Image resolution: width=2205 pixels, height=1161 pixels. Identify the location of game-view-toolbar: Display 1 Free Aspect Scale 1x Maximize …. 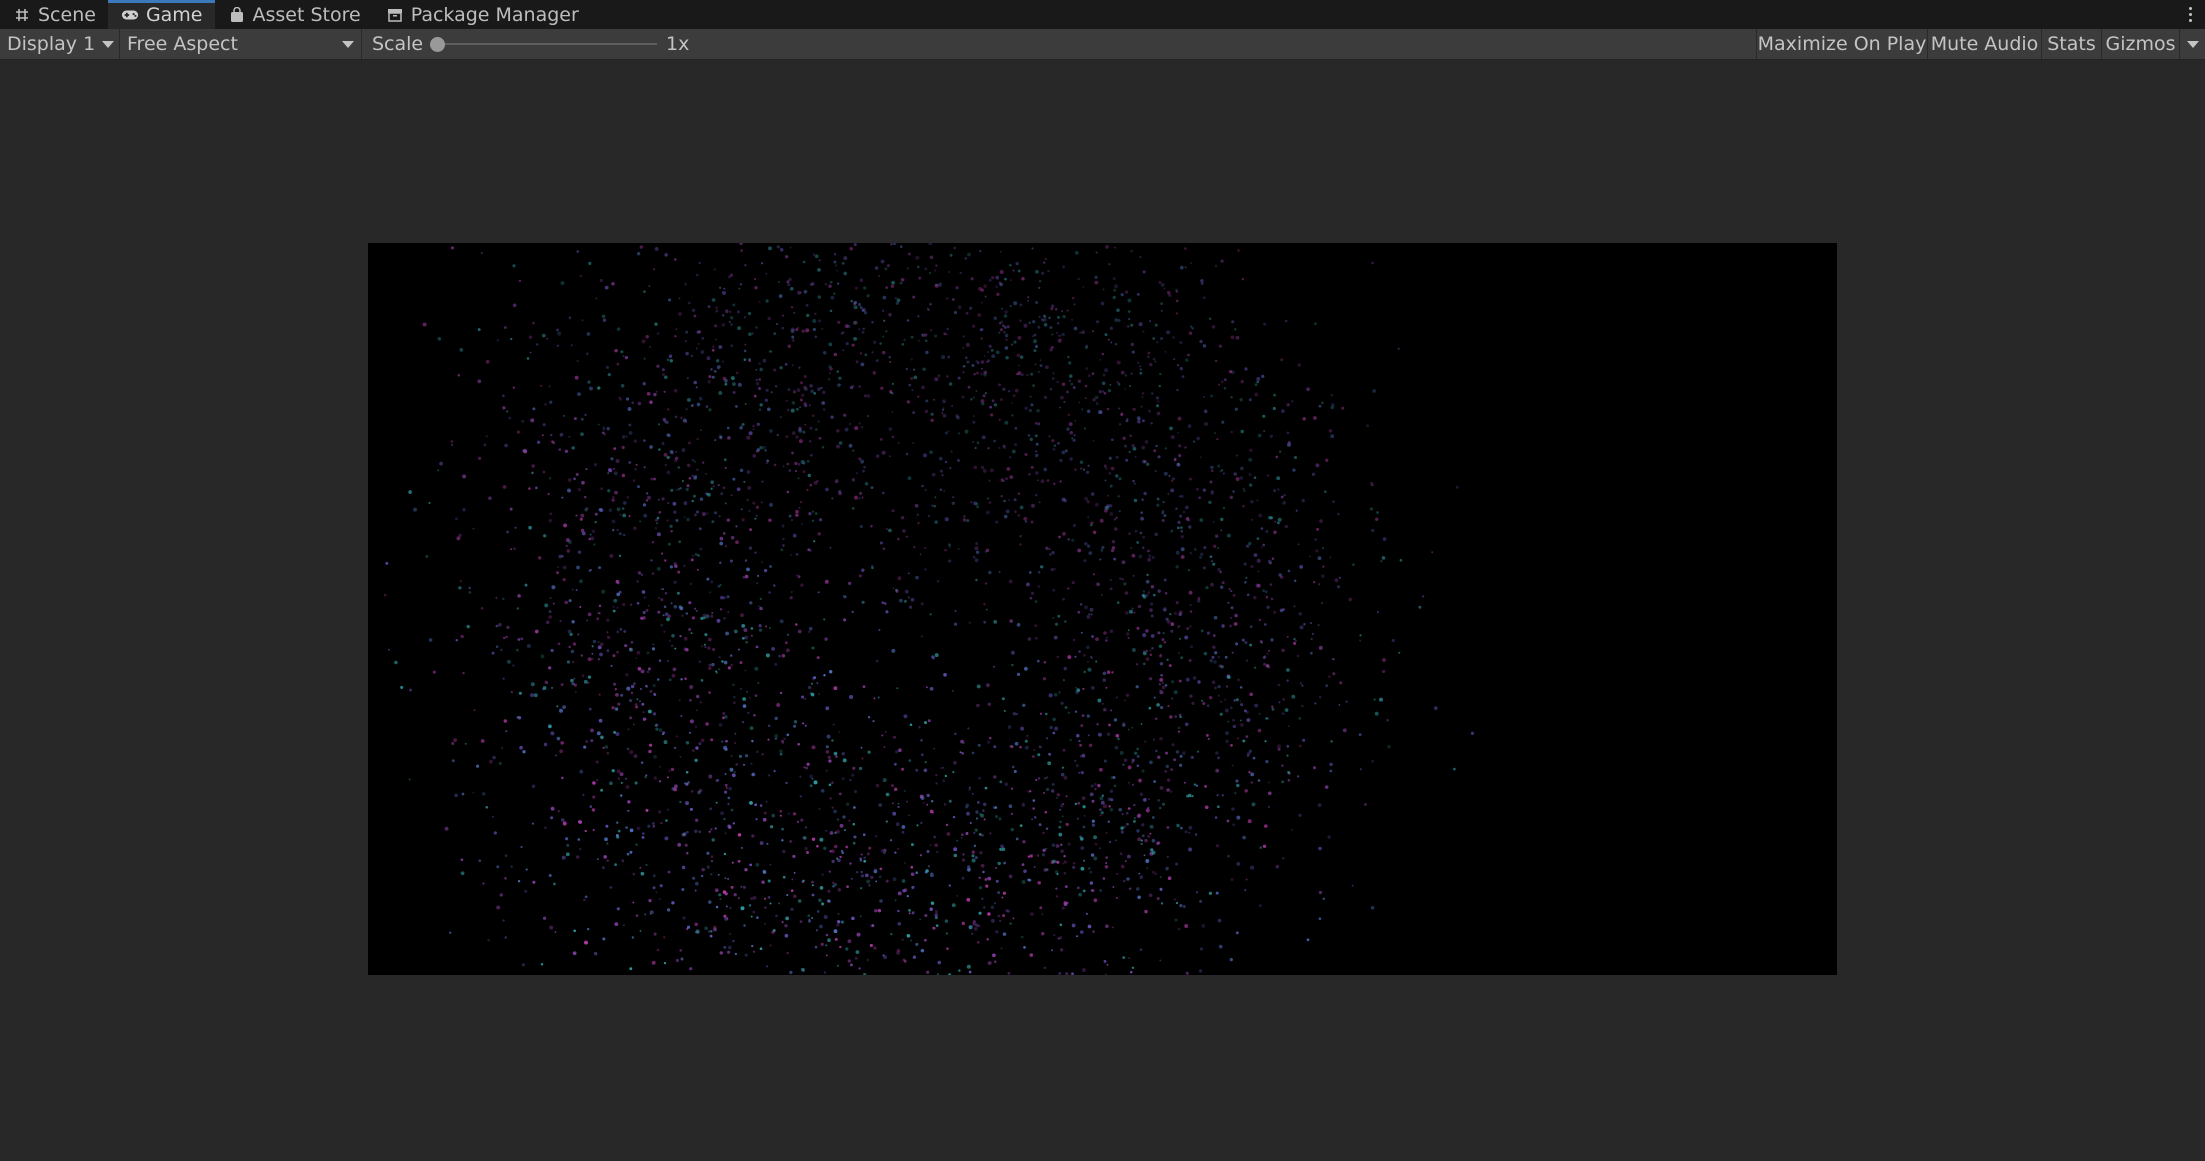
(1102, 44).